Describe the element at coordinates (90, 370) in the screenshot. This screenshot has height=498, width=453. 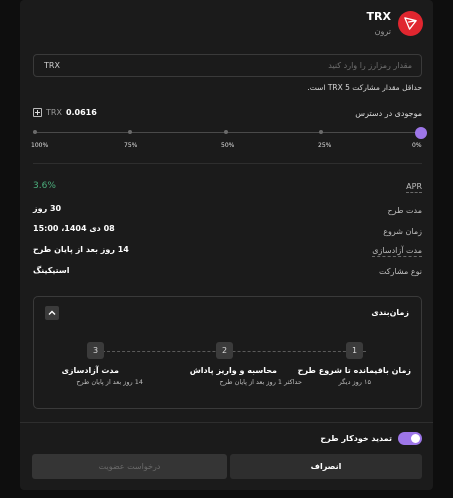
I see `step-title: مدت آزادسازی` at that location.